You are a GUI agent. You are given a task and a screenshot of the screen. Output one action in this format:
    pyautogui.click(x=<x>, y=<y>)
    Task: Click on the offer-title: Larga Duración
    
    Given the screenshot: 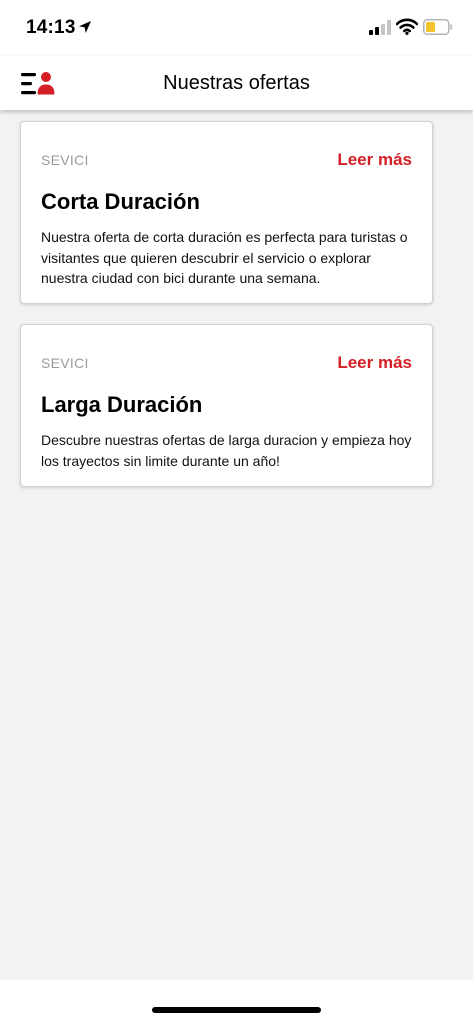 What is the action you would take?
    pyautogui.click(x=122, y=404)
    